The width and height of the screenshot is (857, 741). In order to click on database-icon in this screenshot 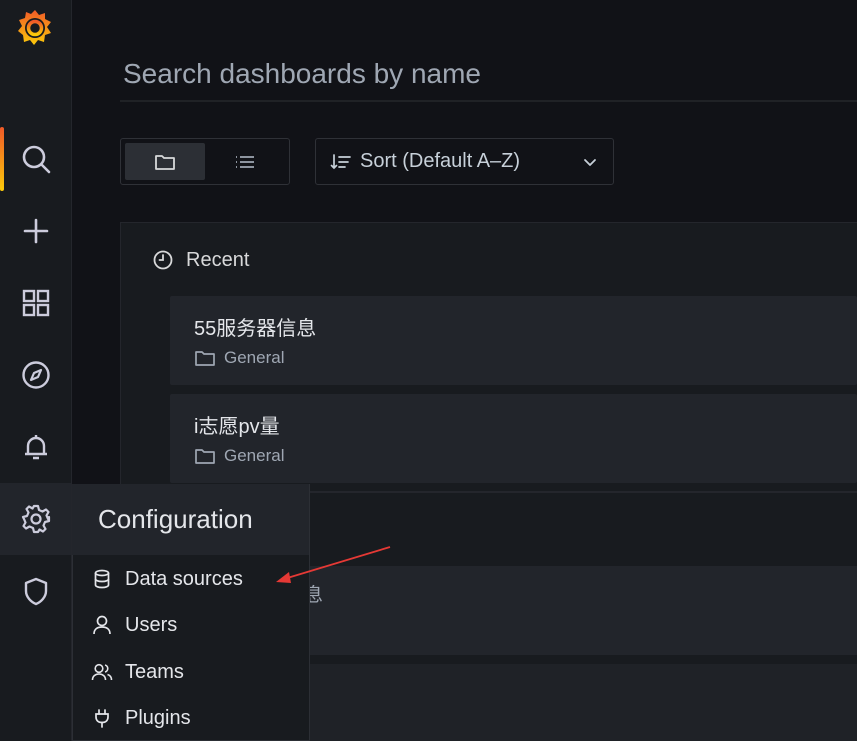, I will do `click(102, 579)`.